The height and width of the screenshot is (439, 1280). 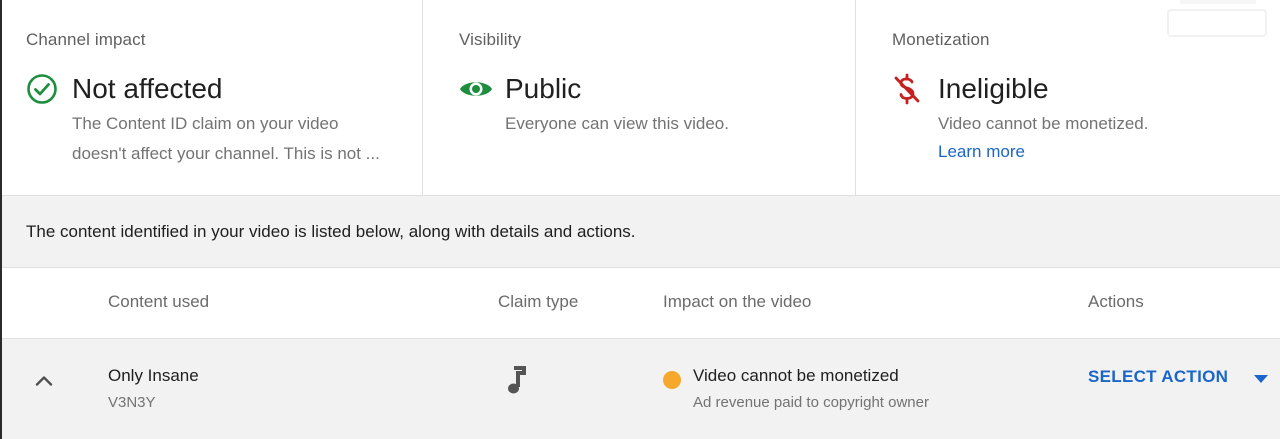 What do you see at coordinates (1158, 377) in the screenshot?
I see `select-action-button: SELECT ACTION` at bounding box center [1158, 377].